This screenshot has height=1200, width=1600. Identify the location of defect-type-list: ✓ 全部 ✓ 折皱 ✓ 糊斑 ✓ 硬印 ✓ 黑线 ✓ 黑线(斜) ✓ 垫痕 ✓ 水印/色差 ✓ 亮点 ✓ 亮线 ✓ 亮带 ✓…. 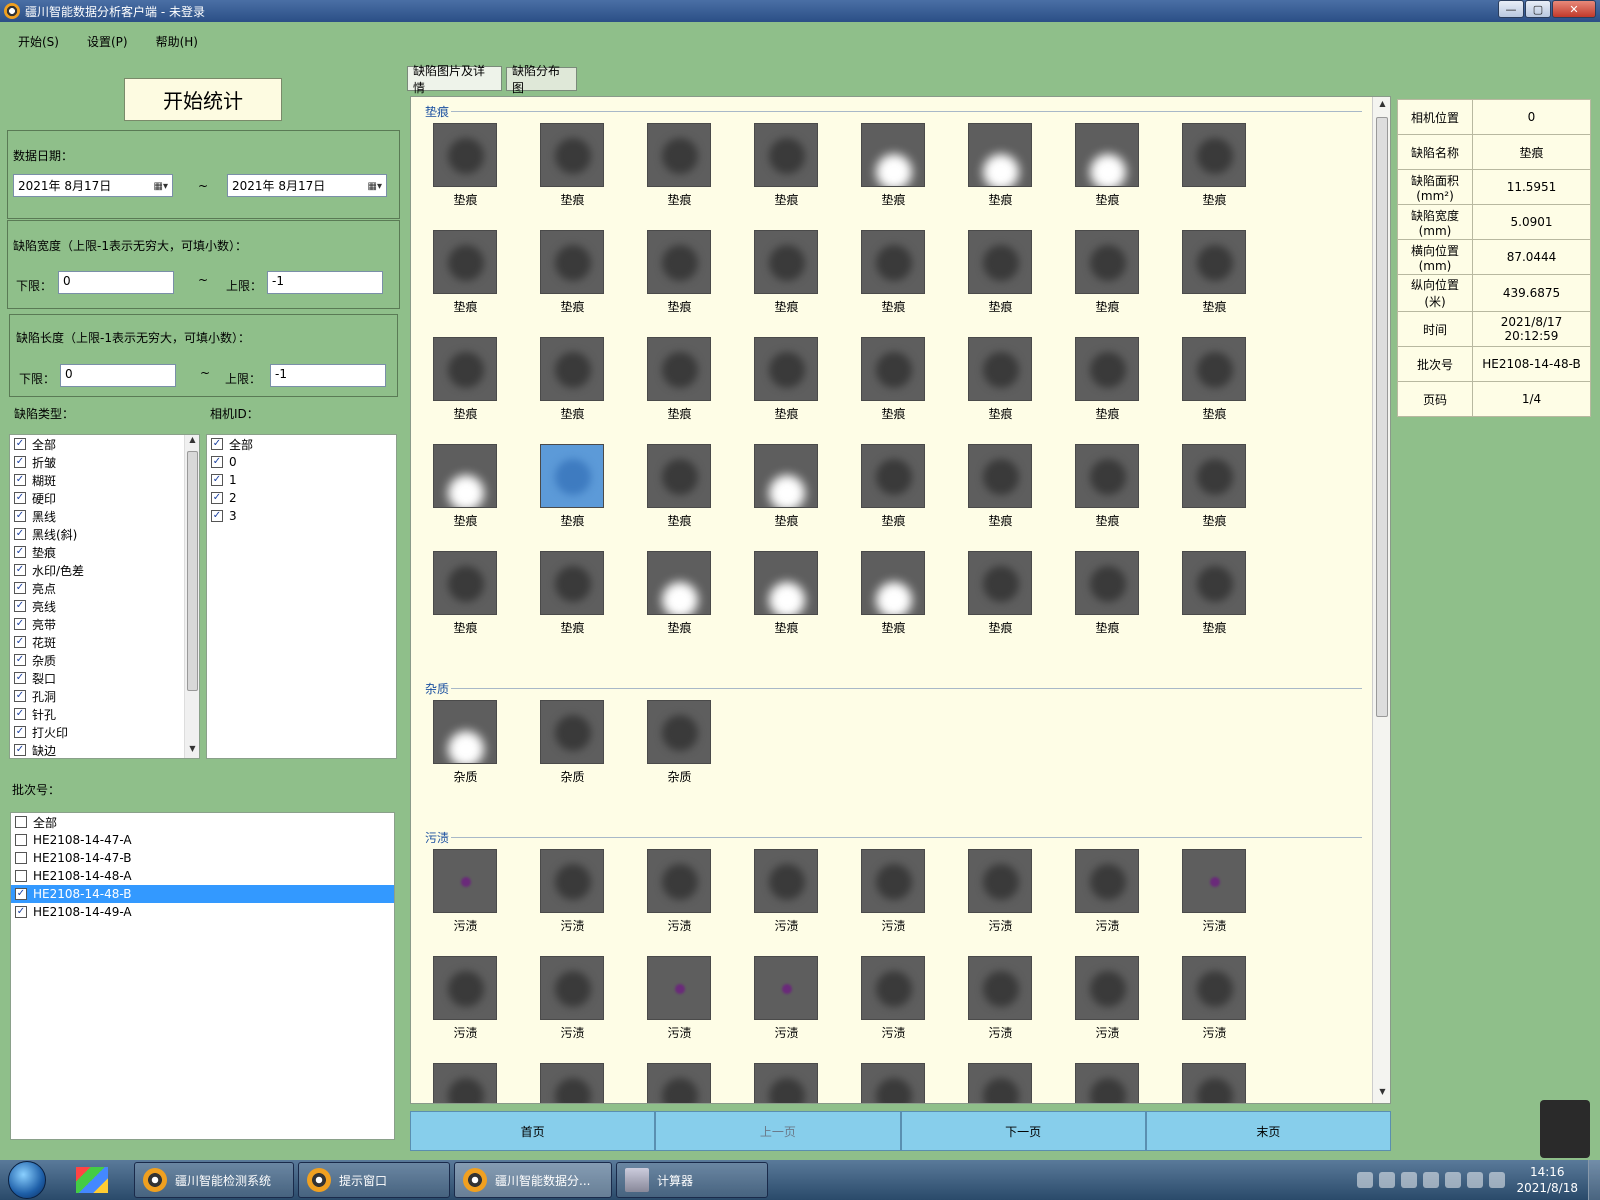
(104, 596).